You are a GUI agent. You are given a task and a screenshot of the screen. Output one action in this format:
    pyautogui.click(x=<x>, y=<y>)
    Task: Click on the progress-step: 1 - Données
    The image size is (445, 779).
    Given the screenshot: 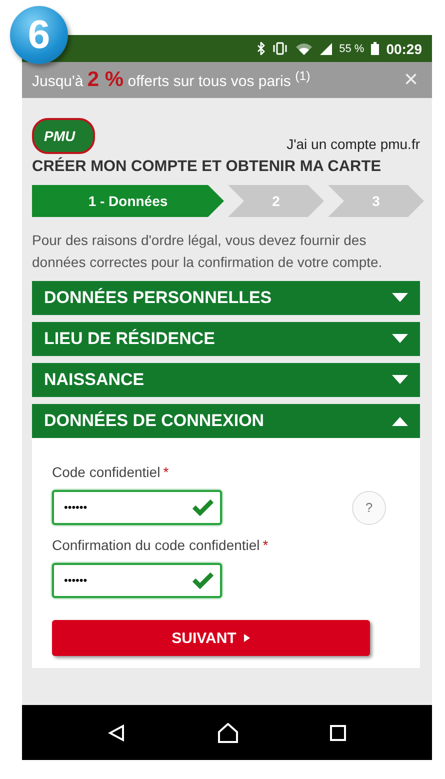 What is the action you would take?
    pyautogui.click(x=128, y=201)
    